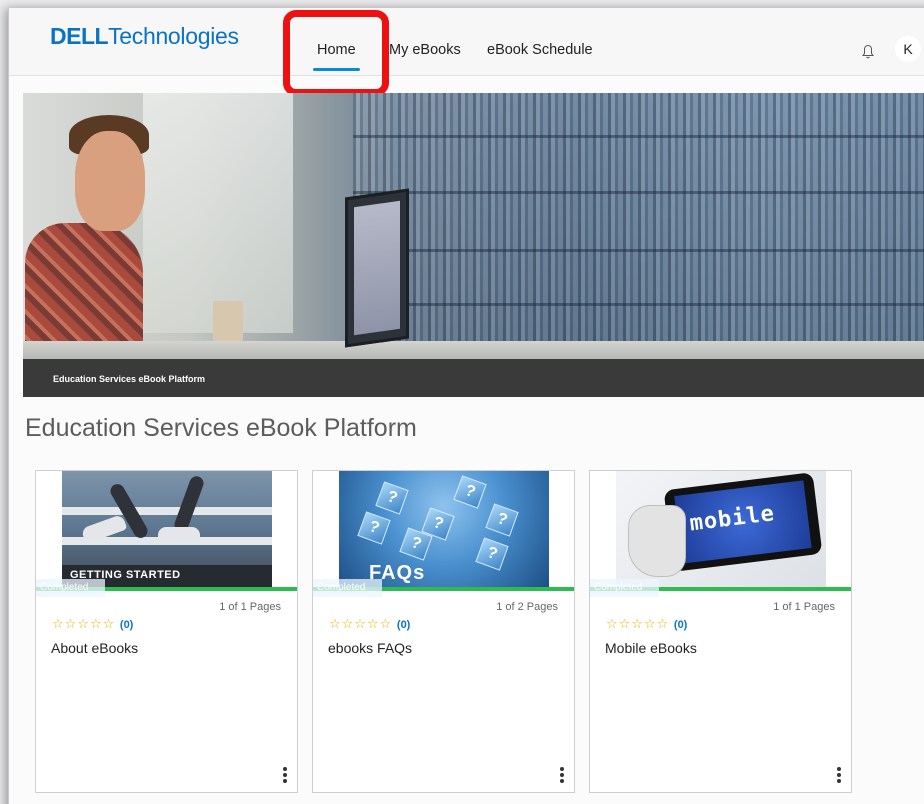 This screenshot has width=924, height=804. I want to click on page-title: Education Services eBook Platform, so click(221, 428).